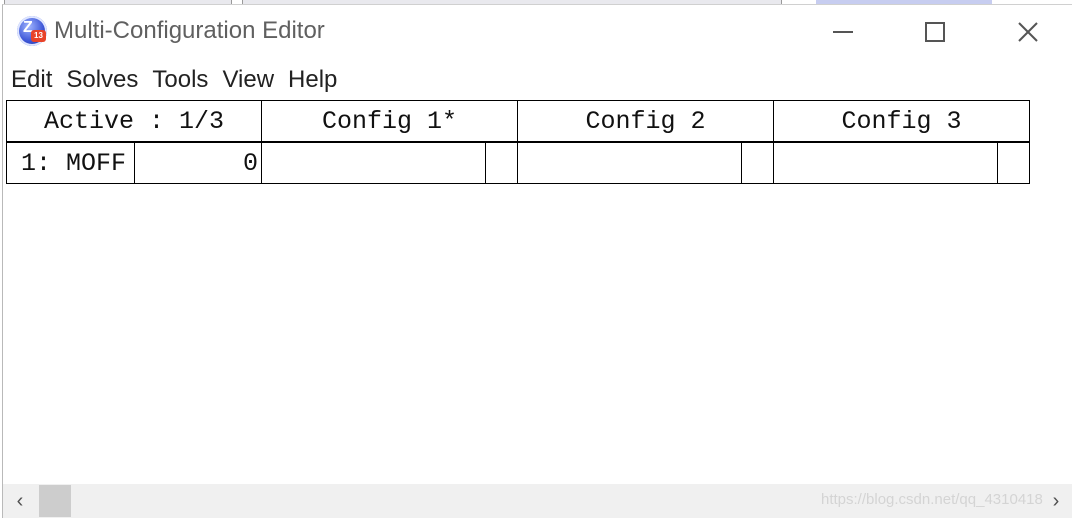  Describe the element at coordinates (1013, 163) in the screenshot. I see `config-3-solve-cell` at that location.